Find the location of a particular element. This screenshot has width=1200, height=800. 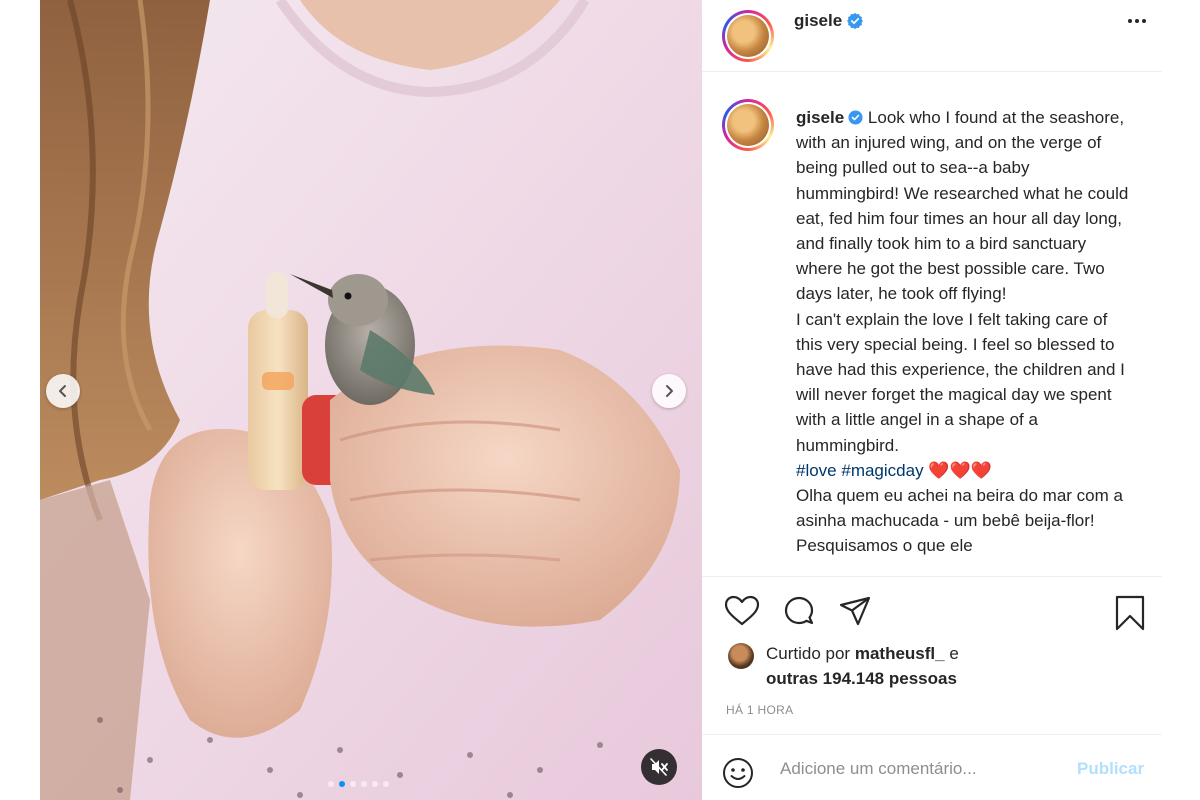

more-horizontal-icon is located at coordinates (1137, 21).